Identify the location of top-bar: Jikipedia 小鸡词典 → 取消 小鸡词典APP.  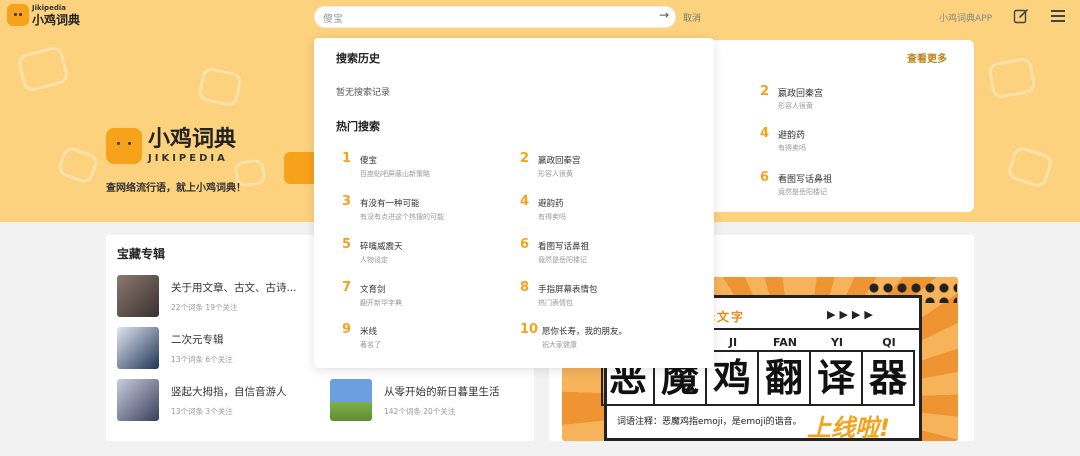
(540, 18).